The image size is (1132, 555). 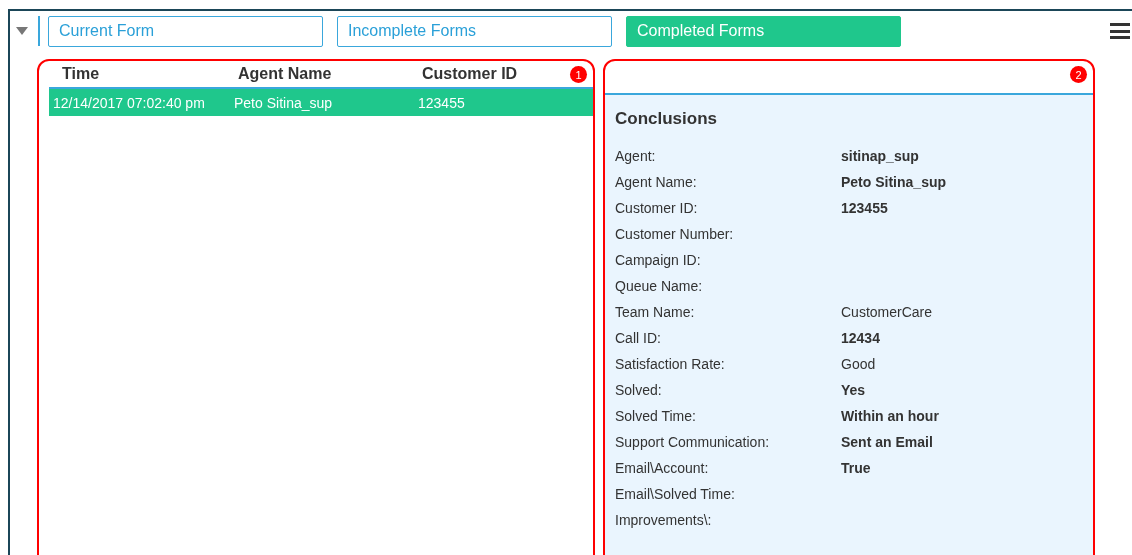 I want to click on field-value: 123455, so click(x=865, y=208).